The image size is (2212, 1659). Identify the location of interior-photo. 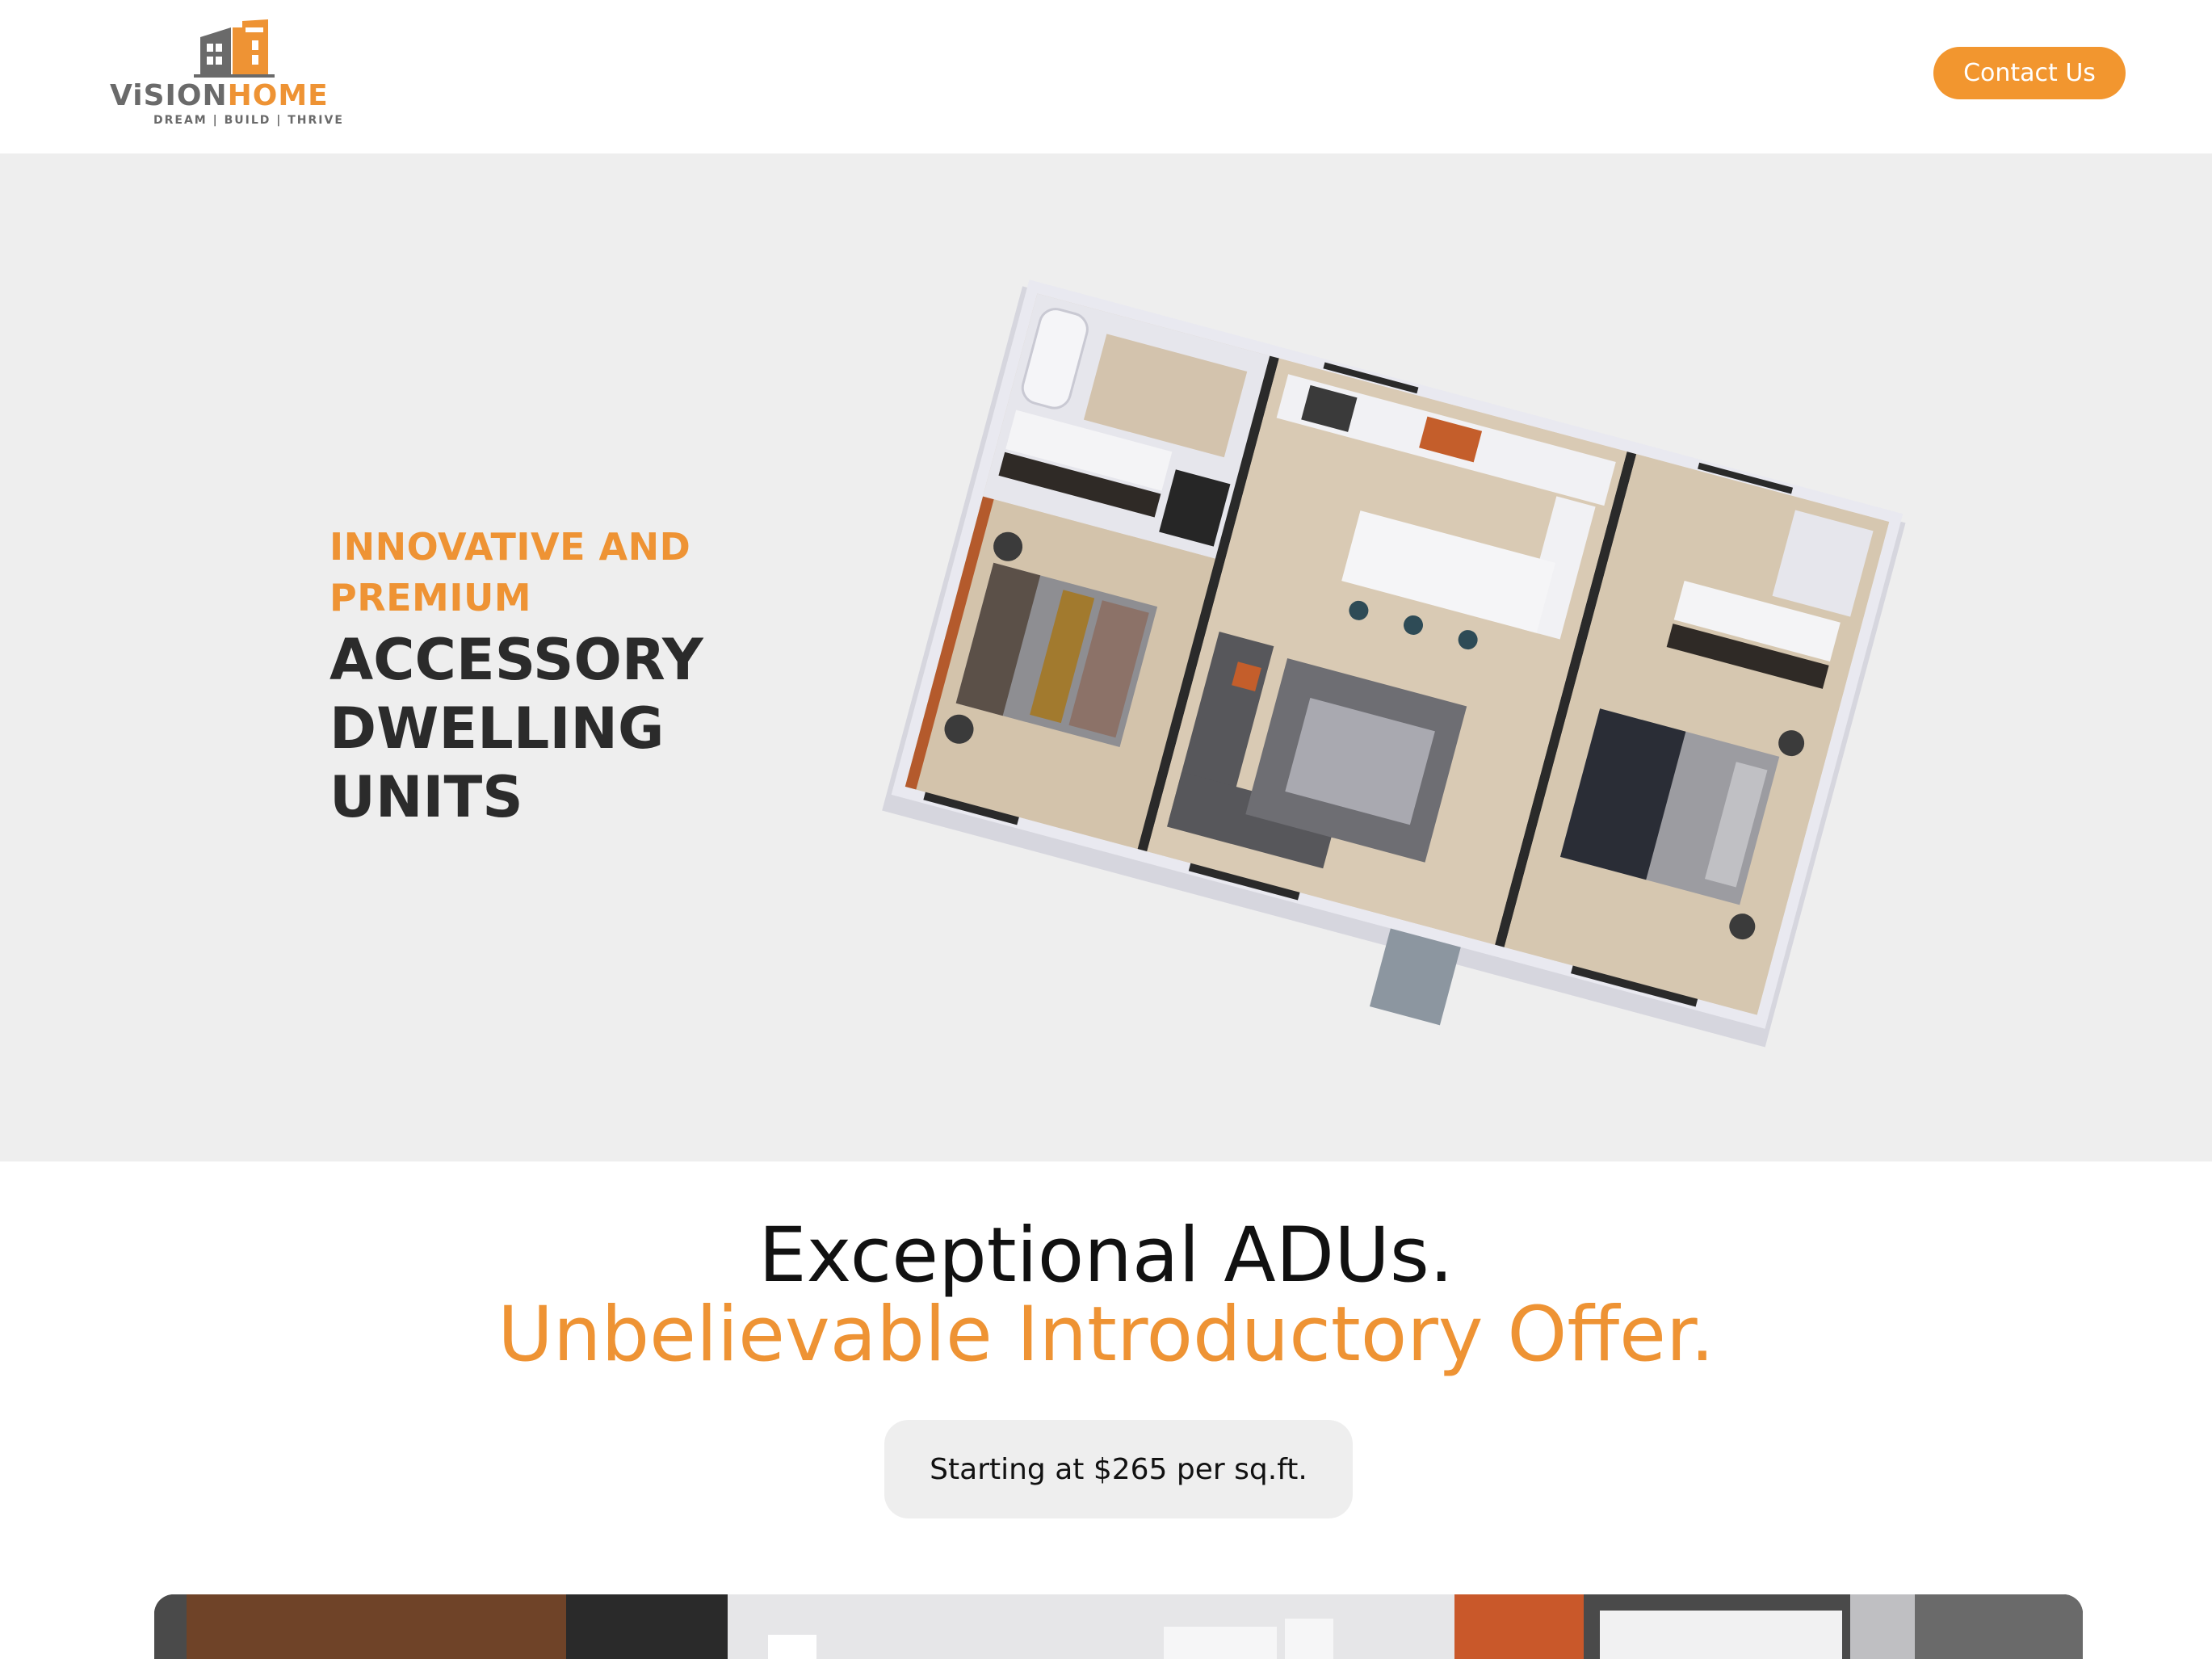
(1118, 1626).